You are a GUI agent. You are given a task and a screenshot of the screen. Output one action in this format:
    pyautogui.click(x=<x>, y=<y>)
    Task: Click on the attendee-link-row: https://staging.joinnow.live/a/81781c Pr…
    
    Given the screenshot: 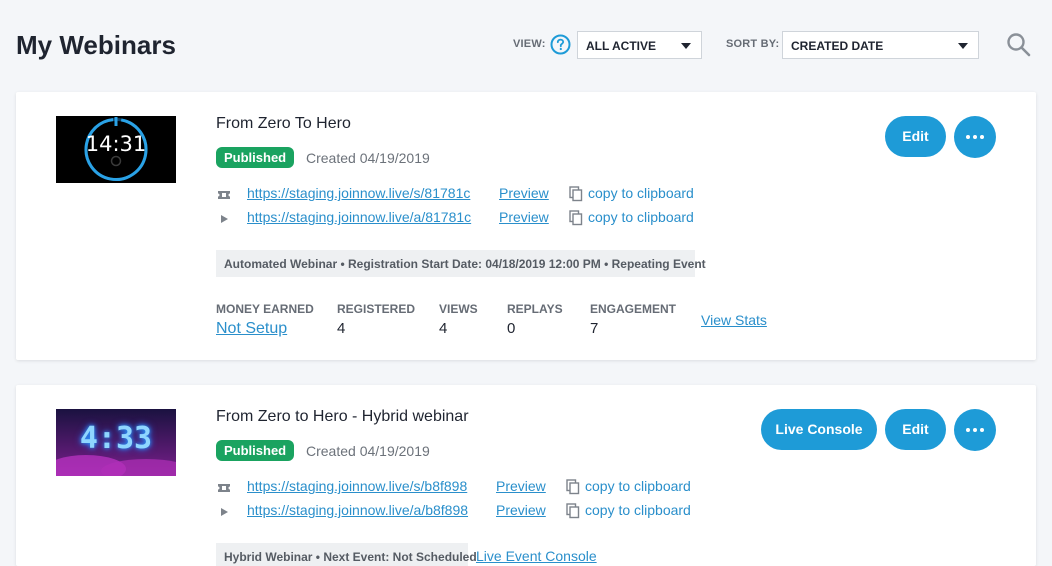 What is the action you would take?
    pyautogui.click(x=476, y=219)
    